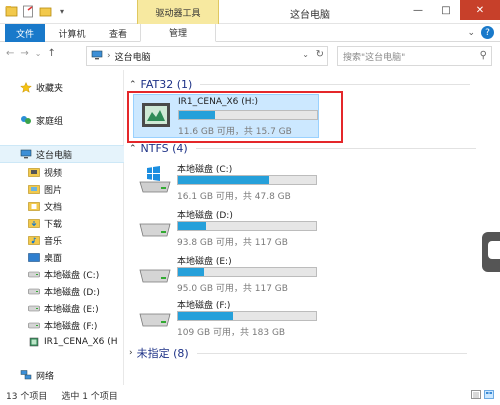 Image resolution: width=500 pixels, height=405 pixels. Describe the element at coordinates (133, 56) in the screenshot. I see `breadcrumb-this-pc: 这台电脑` at that location.